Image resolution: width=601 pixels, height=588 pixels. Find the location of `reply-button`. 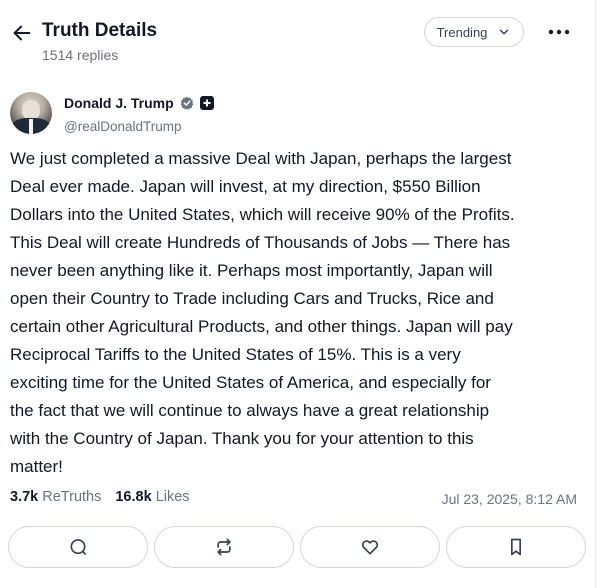

reply-button is located at coordinates (78, 547).